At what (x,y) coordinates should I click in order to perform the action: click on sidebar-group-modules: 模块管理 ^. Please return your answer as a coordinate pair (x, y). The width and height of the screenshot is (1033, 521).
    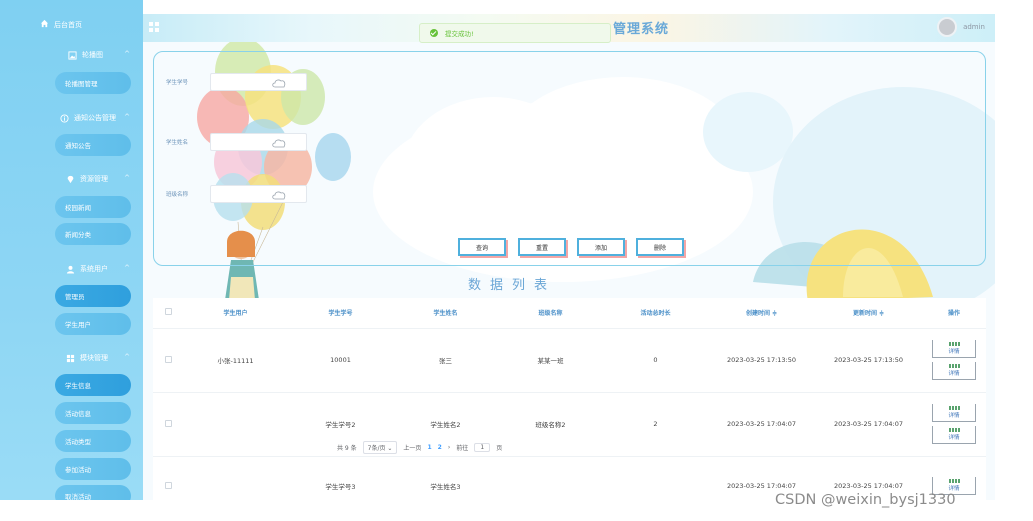
    Looking at the image, I should click on (71, 358).